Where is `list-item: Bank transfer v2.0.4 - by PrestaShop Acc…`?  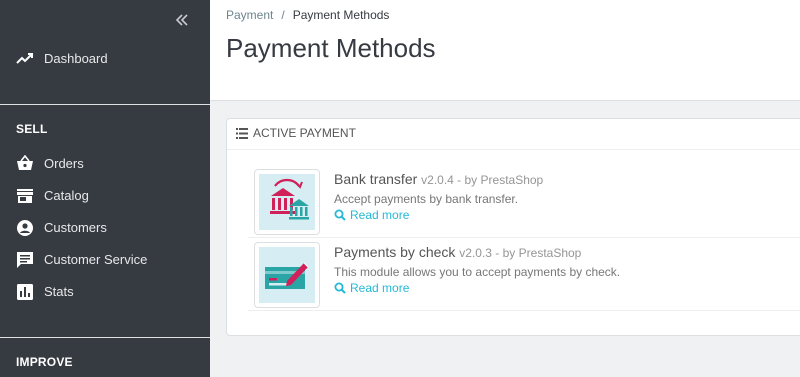
list-item: Bank transfer v2.0.4 - by PrestaShop Acc… is located at coordinates (524, 201).